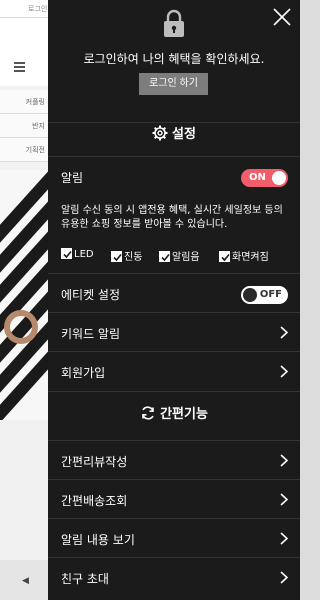  Describe the element at coordinates (85, 579) in the screenshot. I see `quick-item-label: 친구 초대` at that location.